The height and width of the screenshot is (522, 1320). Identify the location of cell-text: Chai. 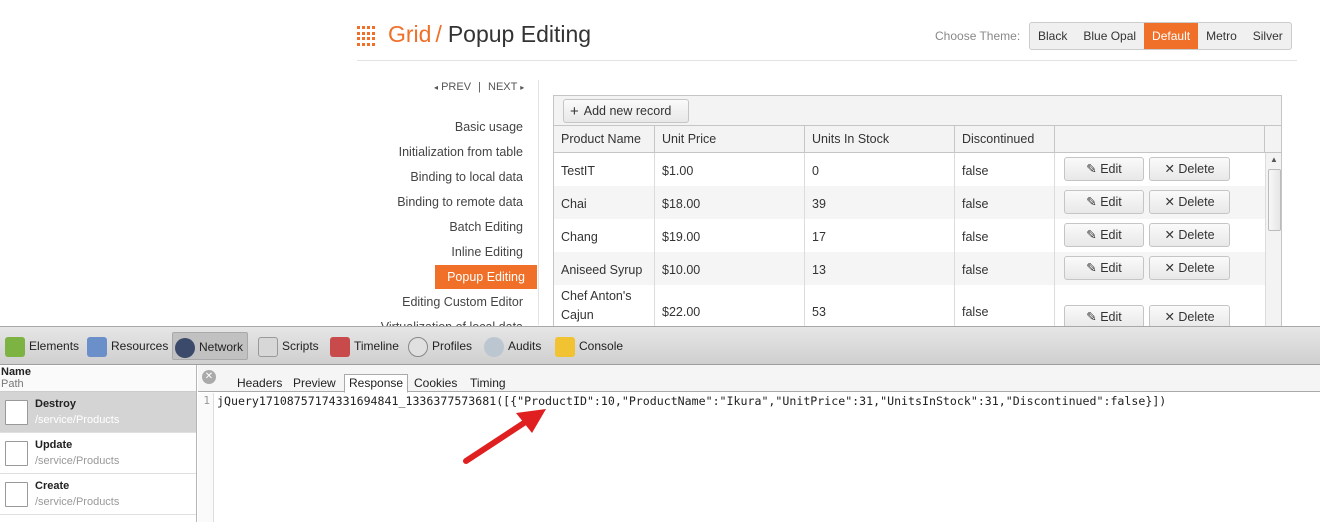
(574, 204).